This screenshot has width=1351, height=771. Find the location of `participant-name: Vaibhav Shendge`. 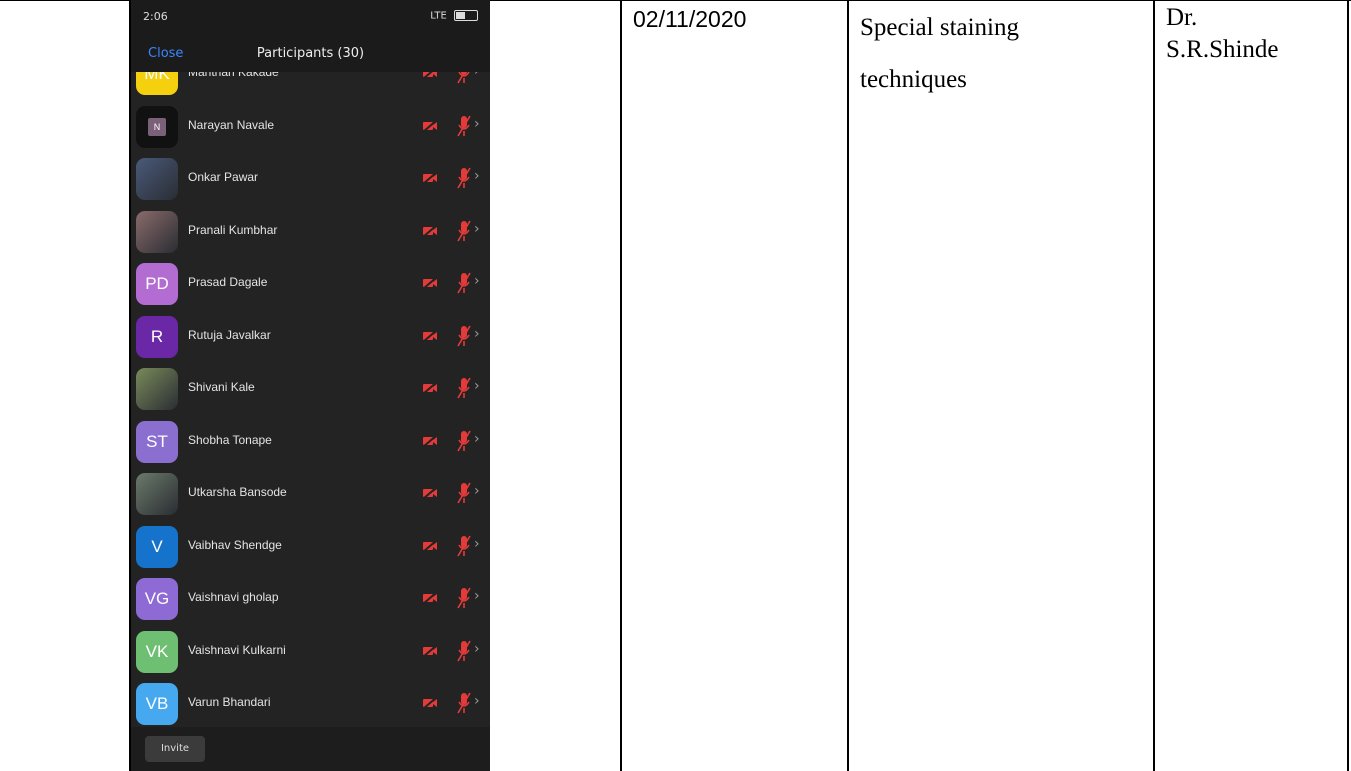

participant-name: Vaibhav Shendge is located at coordinates (235, 544).